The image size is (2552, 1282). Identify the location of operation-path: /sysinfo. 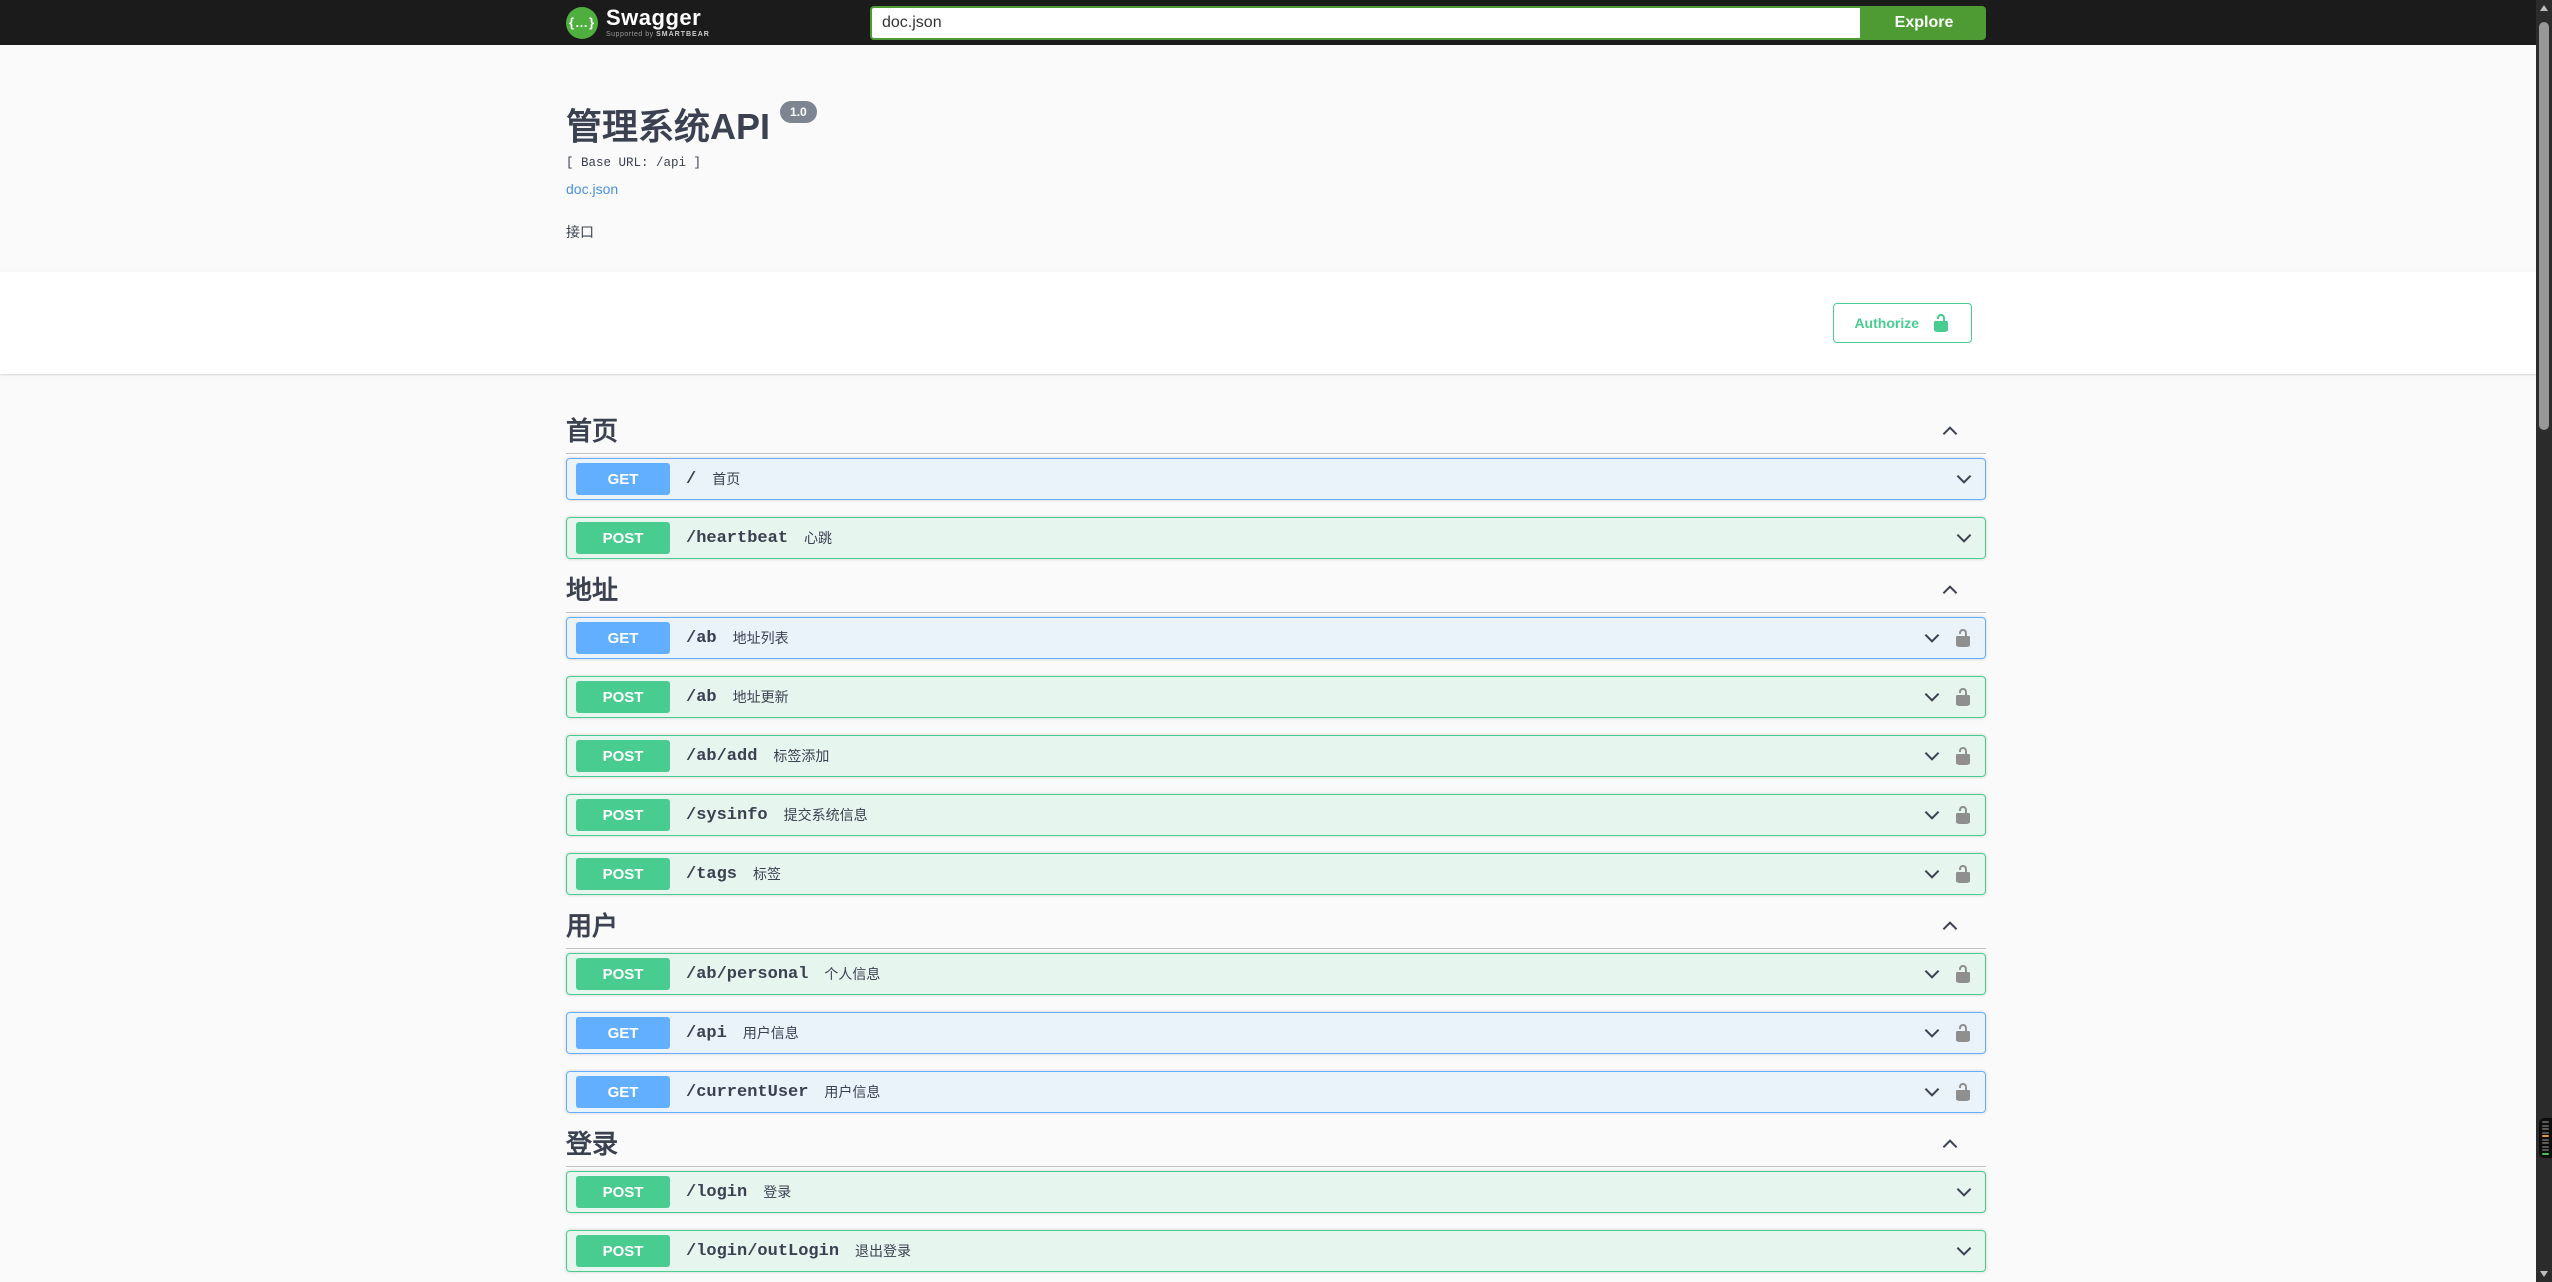
(727, 815).